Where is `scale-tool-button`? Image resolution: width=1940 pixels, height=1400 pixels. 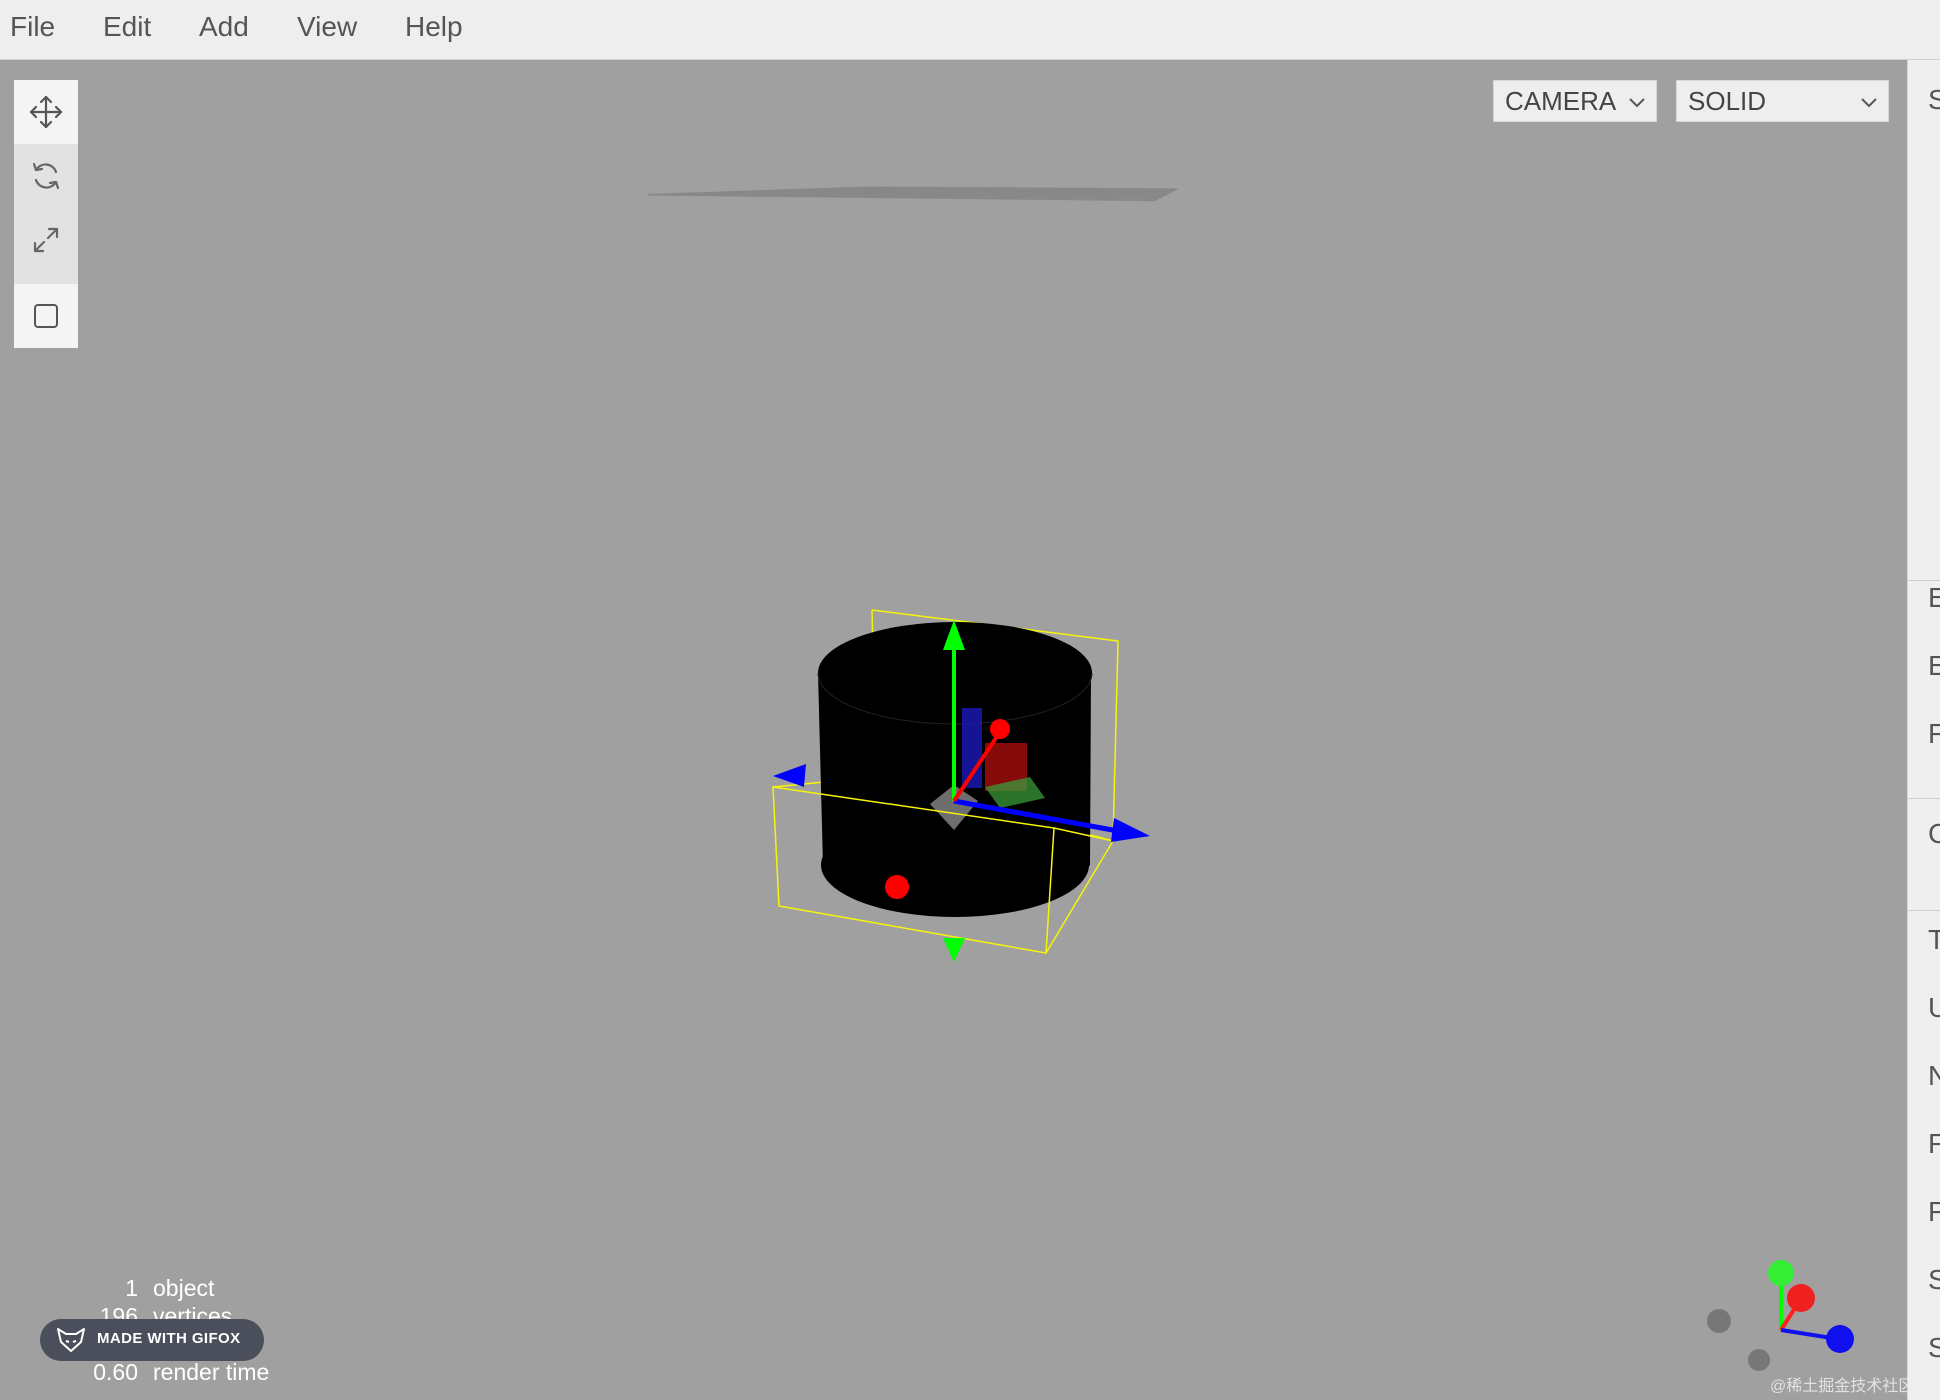
scale-tool-button is located at coordinates (46, 240).